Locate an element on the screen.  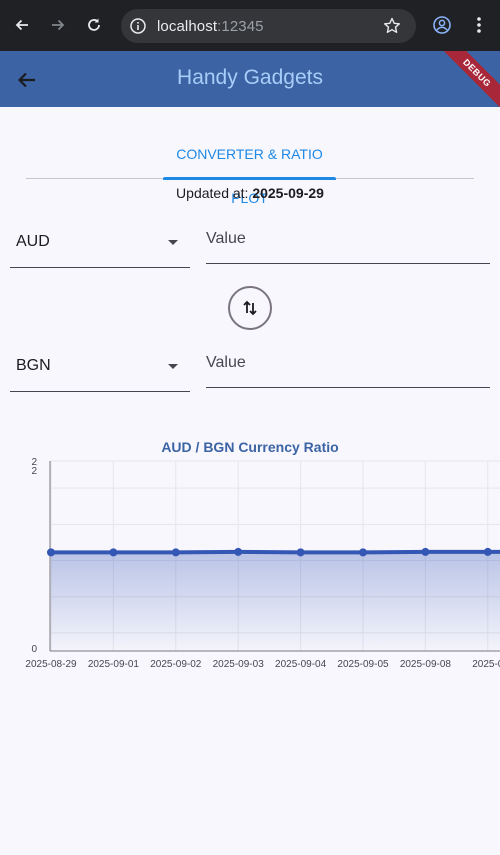
browser-toolbar: localhost:12345 is located at coordinates (250, 25).